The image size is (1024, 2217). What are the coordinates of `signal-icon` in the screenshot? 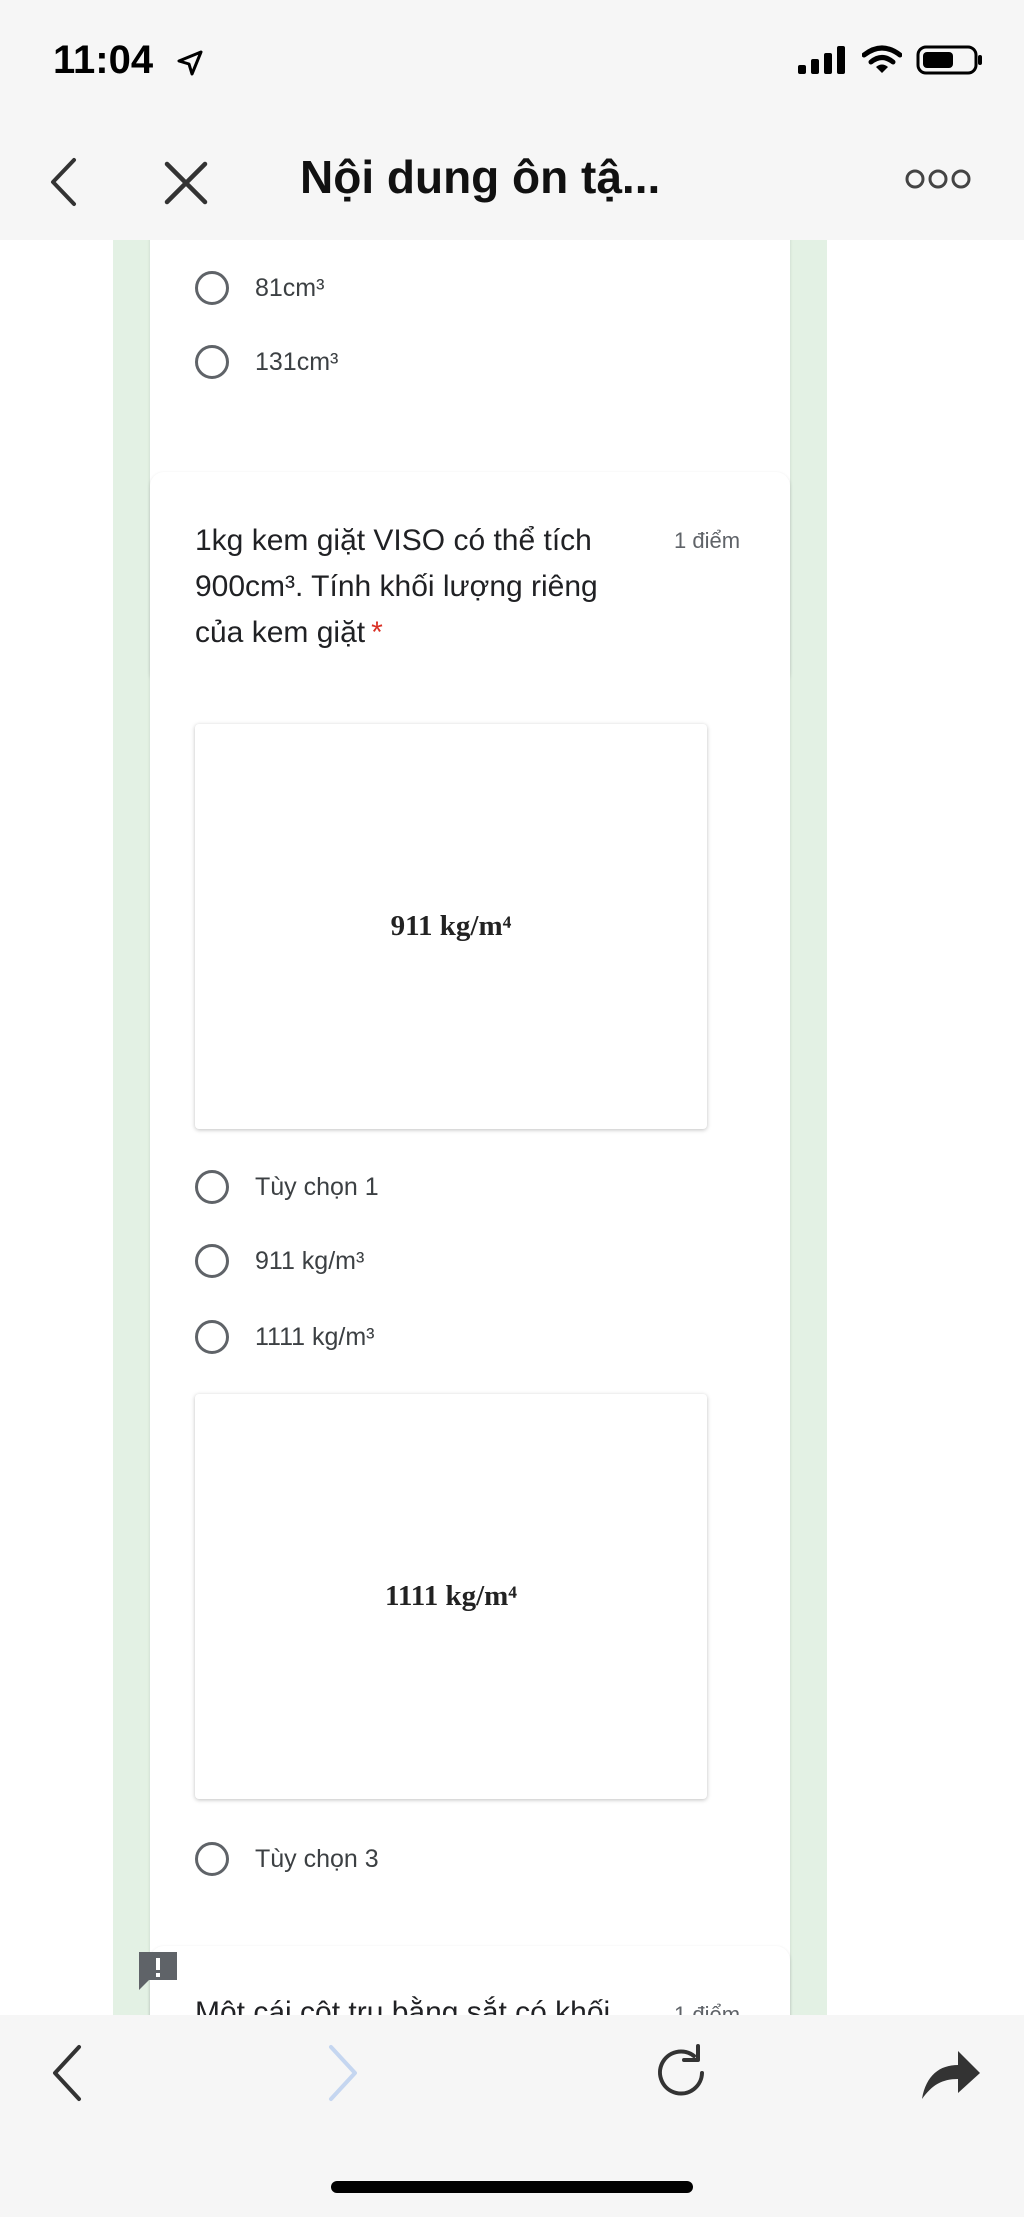 It's located at (821, 60).